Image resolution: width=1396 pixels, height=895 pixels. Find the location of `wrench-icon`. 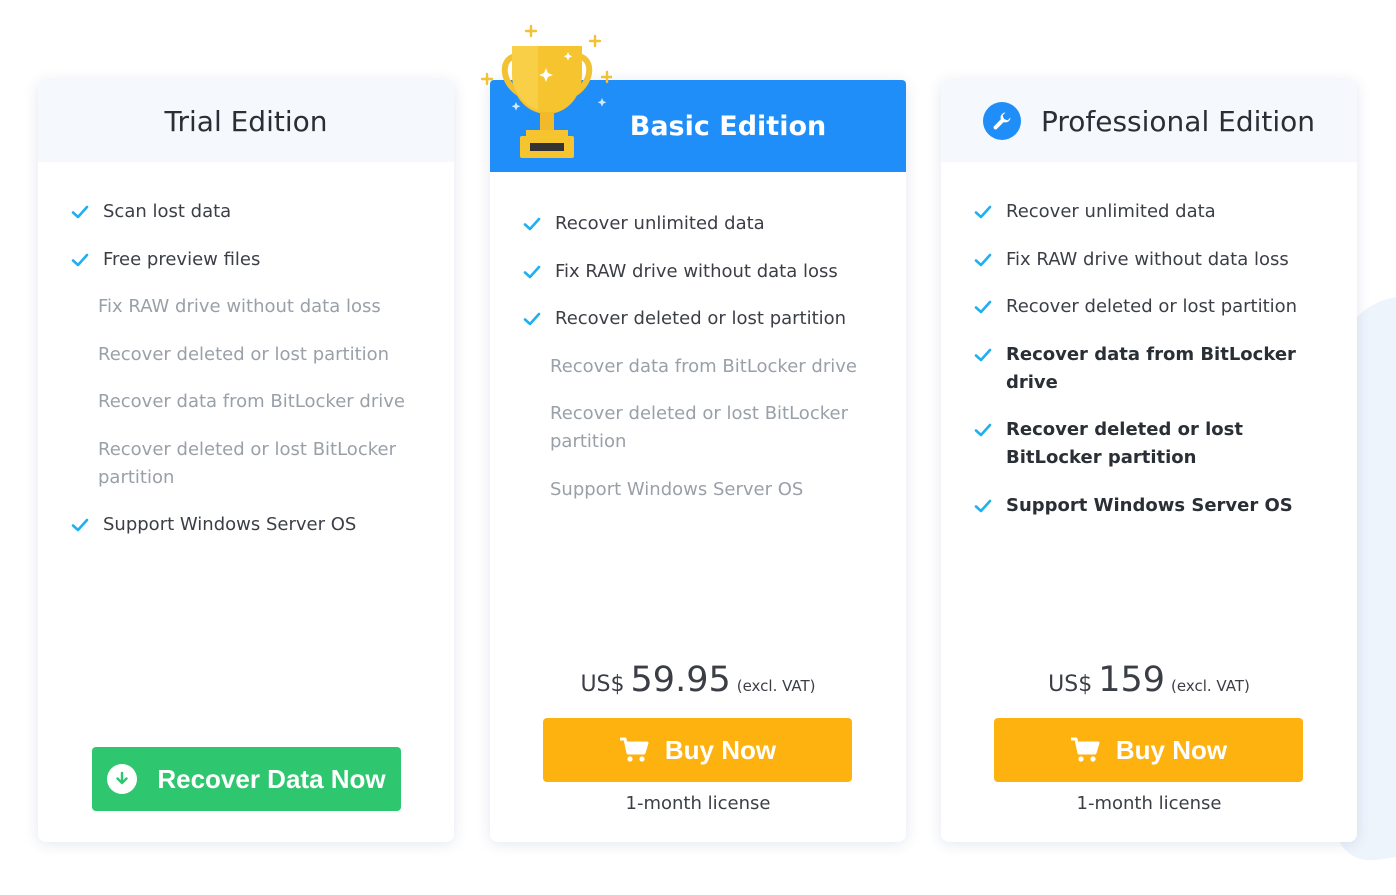

wrench-icon is located at coordinates (1001, 121).